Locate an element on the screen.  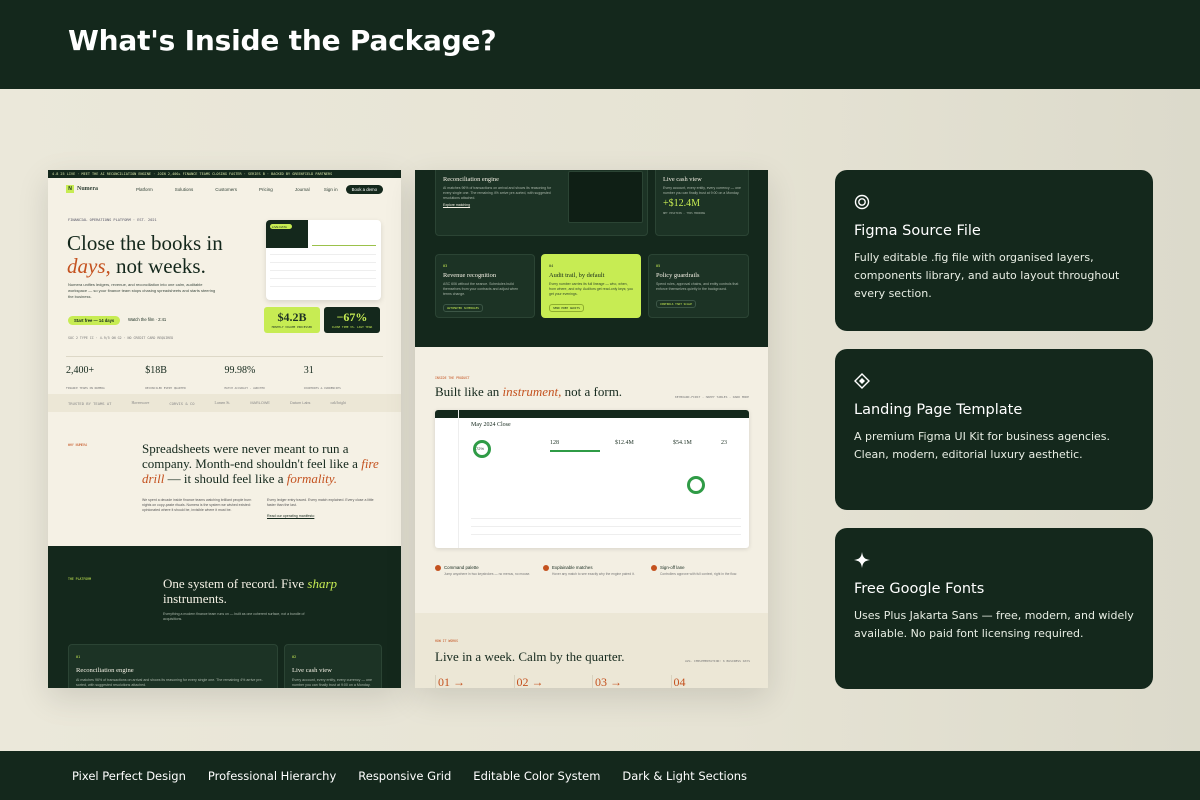
nav-link-customers: Customers is located at coordinates (226, 189).